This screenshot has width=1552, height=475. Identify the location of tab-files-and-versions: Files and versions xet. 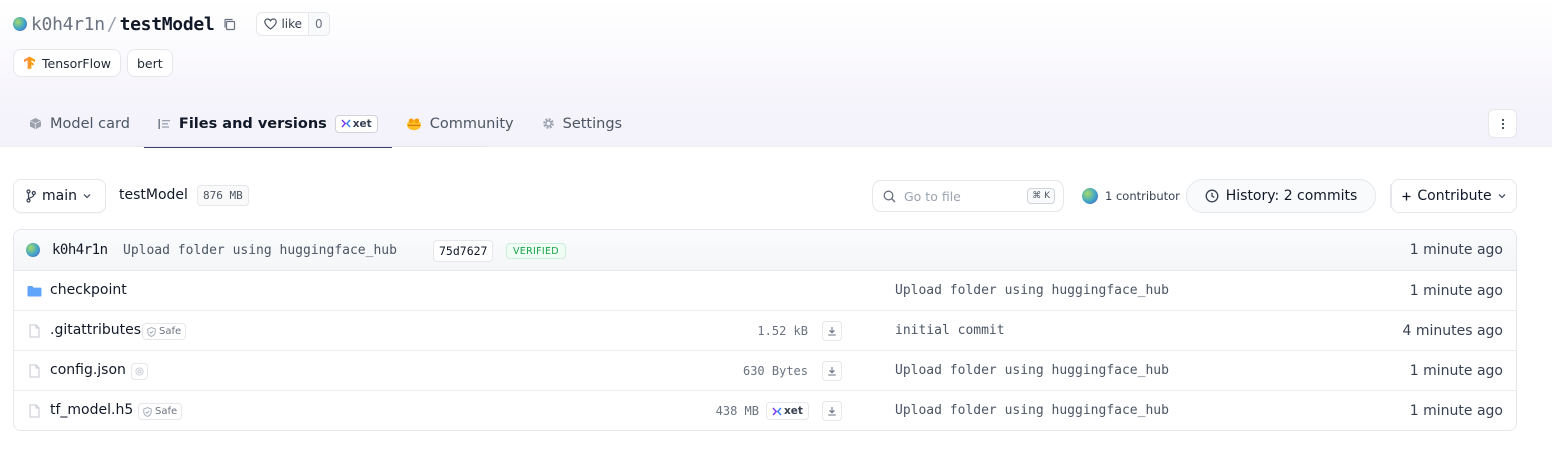
(267, 124).